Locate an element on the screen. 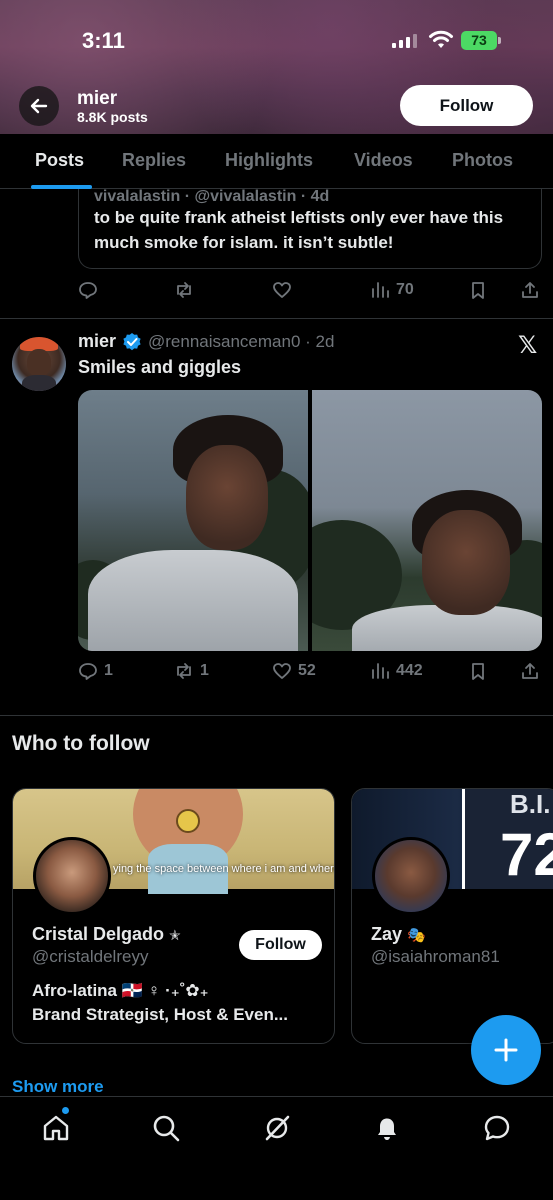 The image size is (553, 1200). repost-button is located at coordinates (184, 290).